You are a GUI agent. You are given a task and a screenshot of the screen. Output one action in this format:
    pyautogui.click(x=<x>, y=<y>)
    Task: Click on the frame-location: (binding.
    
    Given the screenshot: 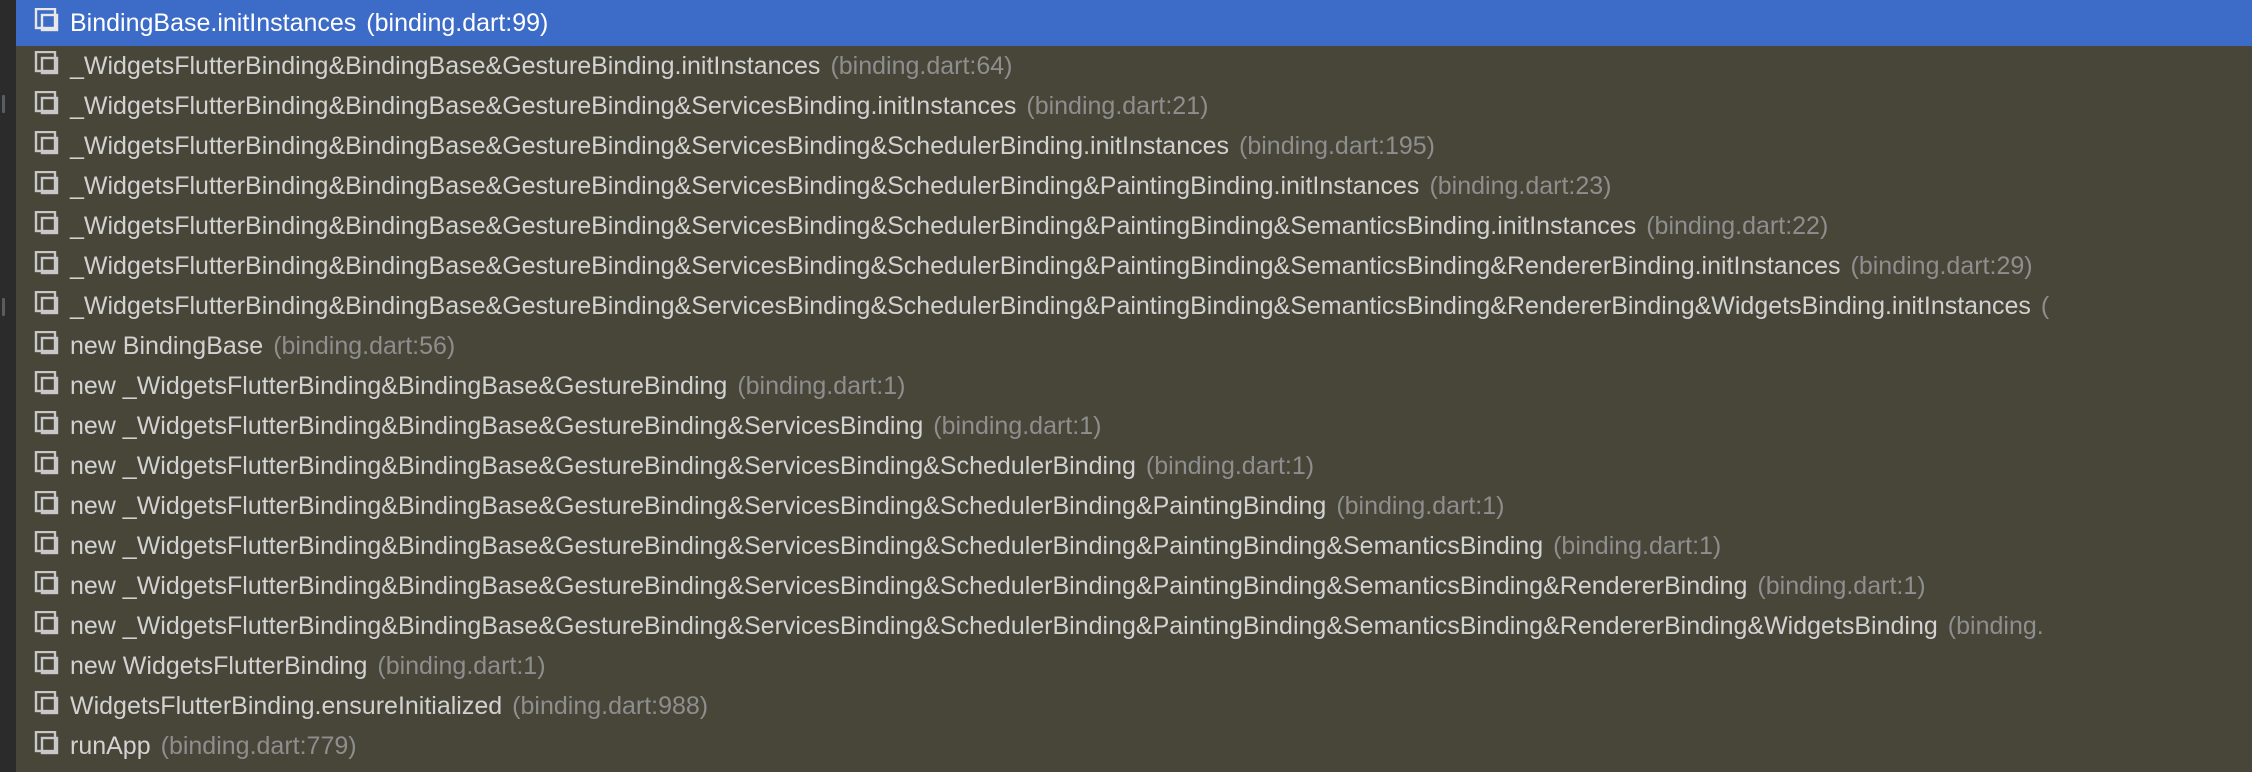 What is the action you would take?
    pyautogui.click(x=1995, y=625)
    